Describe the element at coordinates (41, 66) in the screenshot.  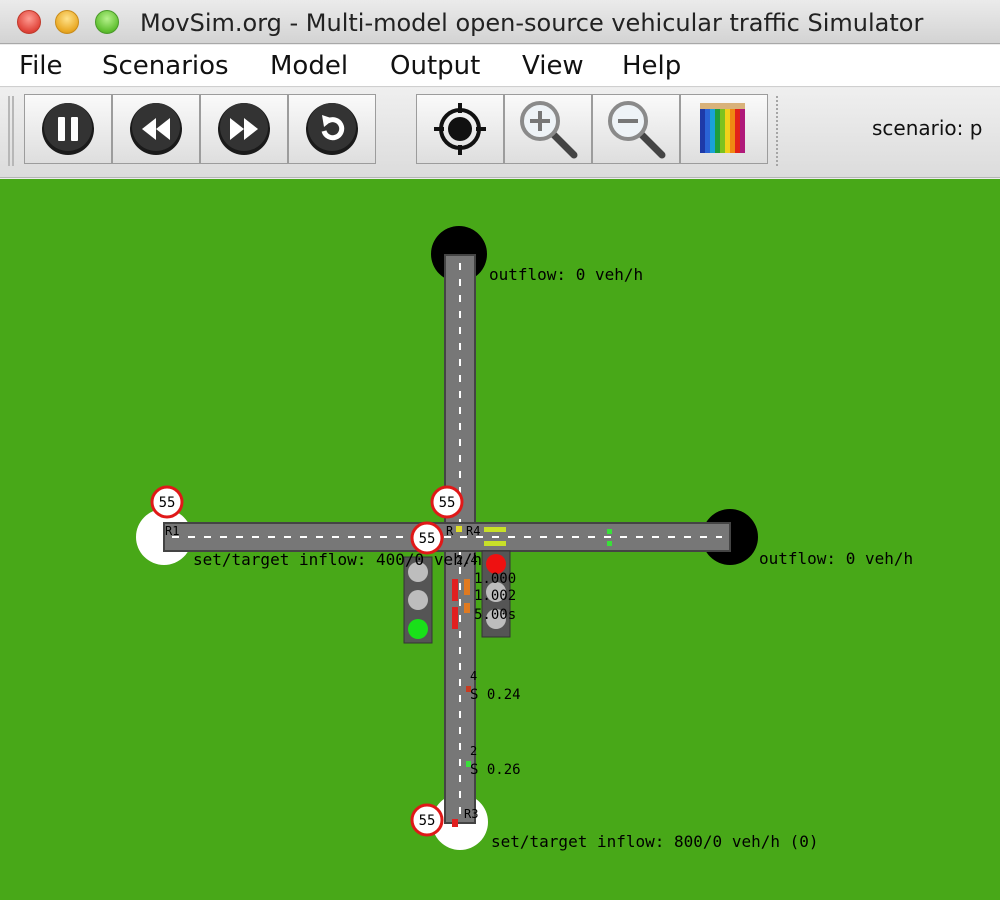
I see `menu-file: File` at that location.